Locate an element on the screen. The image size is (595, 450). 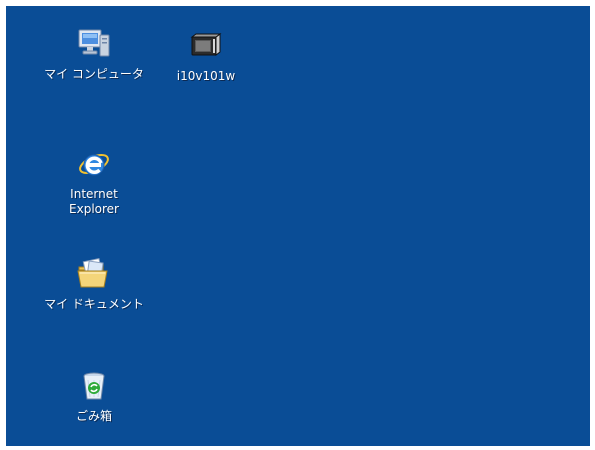
desktop-icon-label: ごみ箱 is located at coordinates (93, 416).